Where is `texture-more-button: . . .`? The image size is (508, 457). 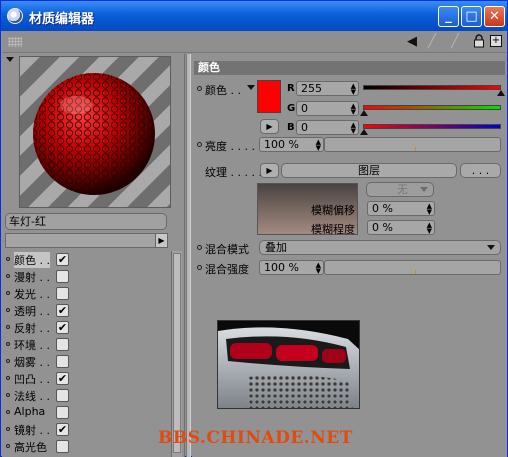
texture-more-button: . . . is located at coordinates (480, 170).